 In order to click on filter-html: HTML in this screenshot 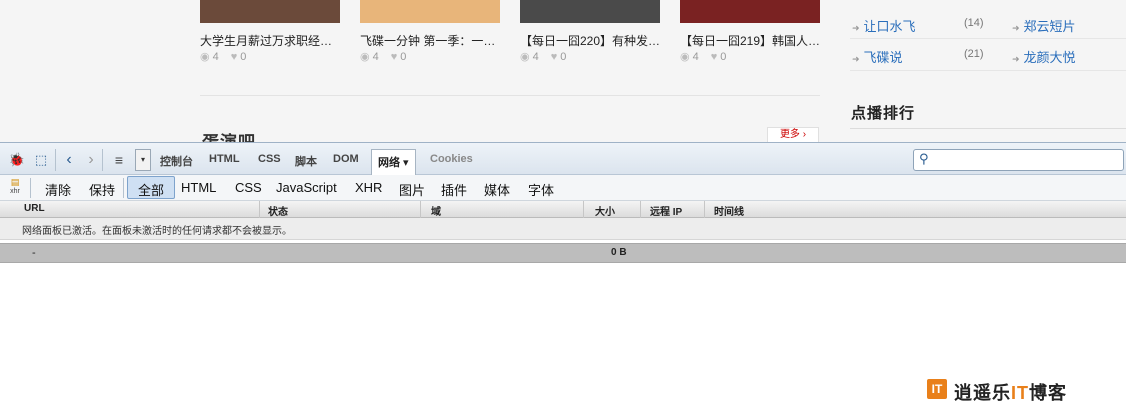, I will do `click(198, 187)`.